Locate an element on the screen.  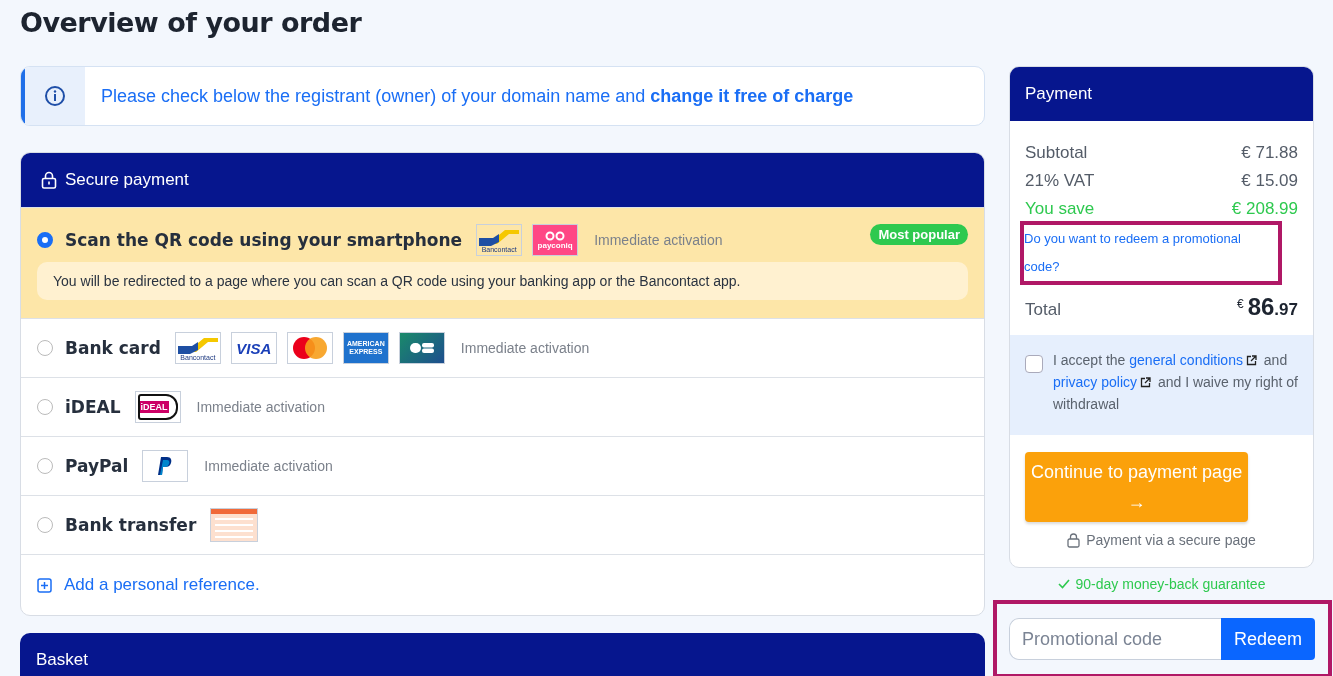
line-label: 21% VAT is located at coordinates (1060, 181).